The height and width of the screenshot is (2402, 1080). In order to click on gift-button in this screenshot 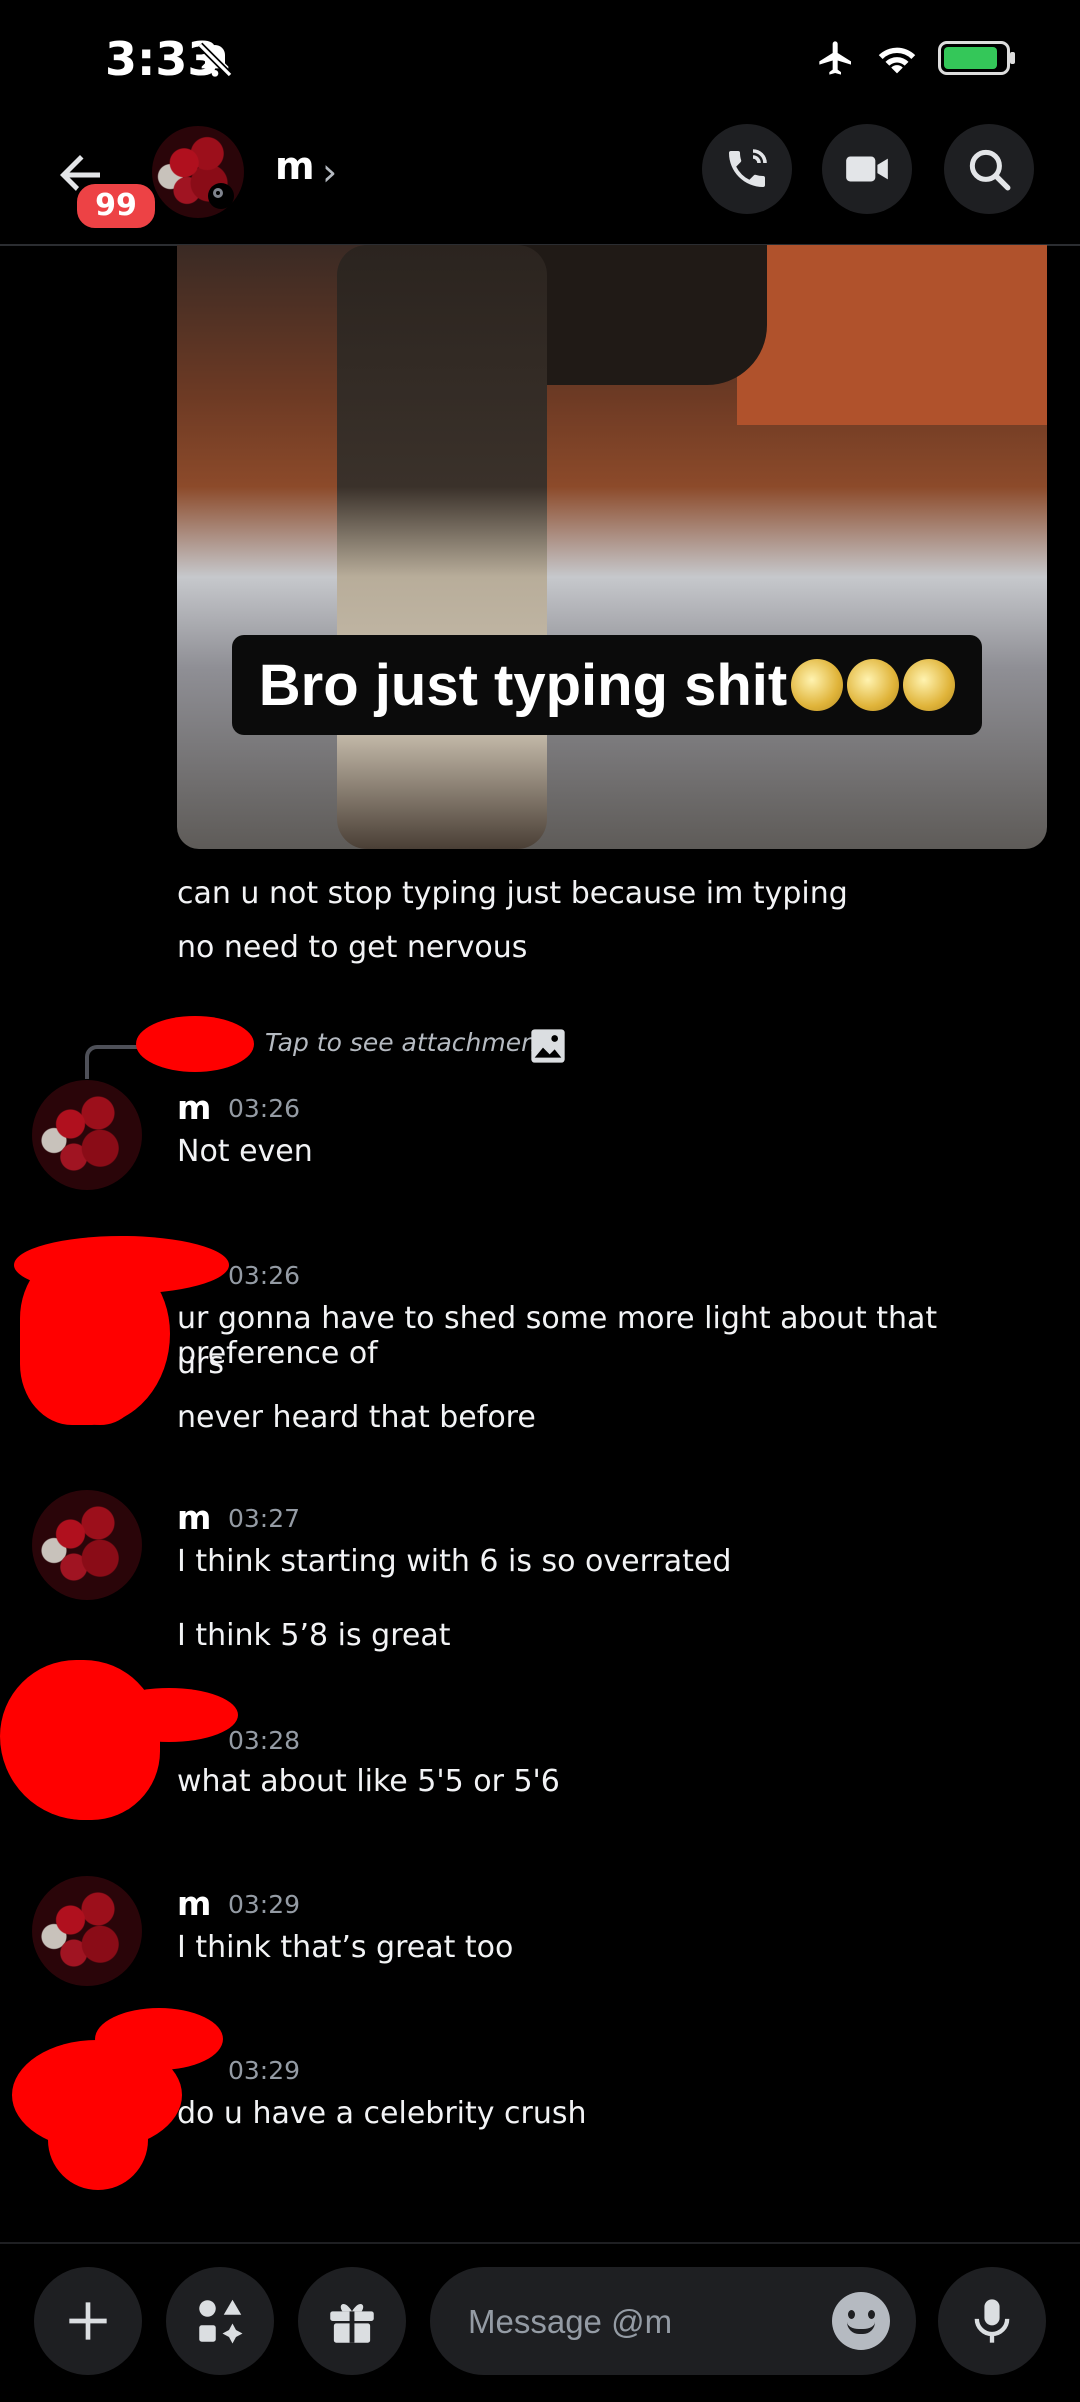, I will do `click(352, 2321)`.